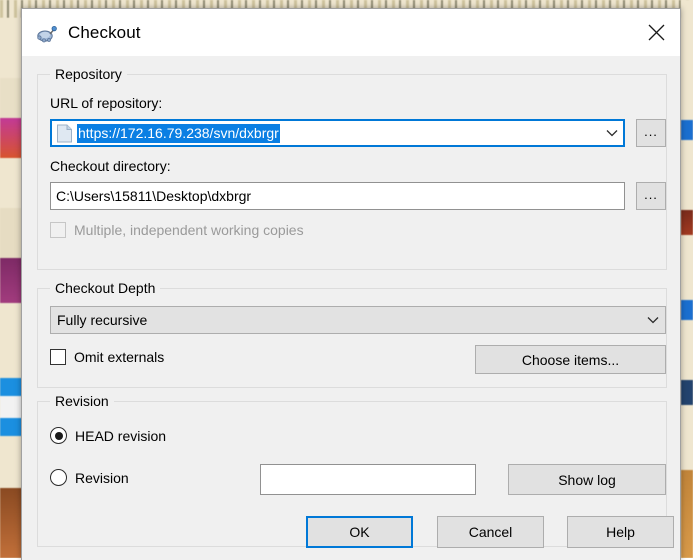 The image size is (693, 560). I want to click on close-button, so click(656, 32).